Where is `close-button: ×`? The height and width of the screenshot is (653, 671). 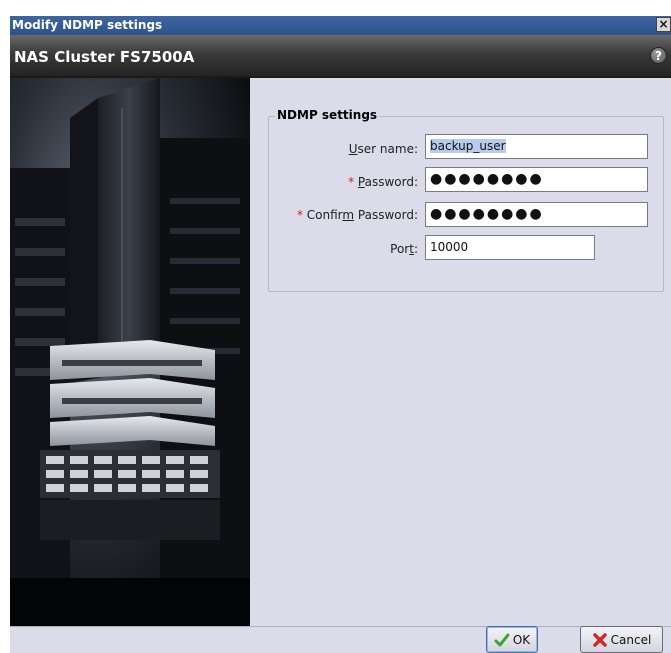 close-button: × is located at coordinates (663, 24).